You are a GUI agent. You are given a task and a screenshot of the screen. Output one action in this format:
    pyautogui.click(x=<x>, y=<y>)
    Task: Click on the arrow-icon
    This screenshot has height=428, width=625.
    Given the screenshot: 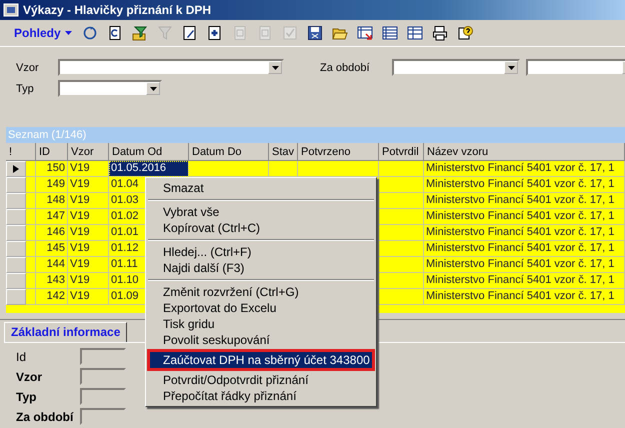 What is the action you would take?
    pyautogui.click(x=16, y=169)
    